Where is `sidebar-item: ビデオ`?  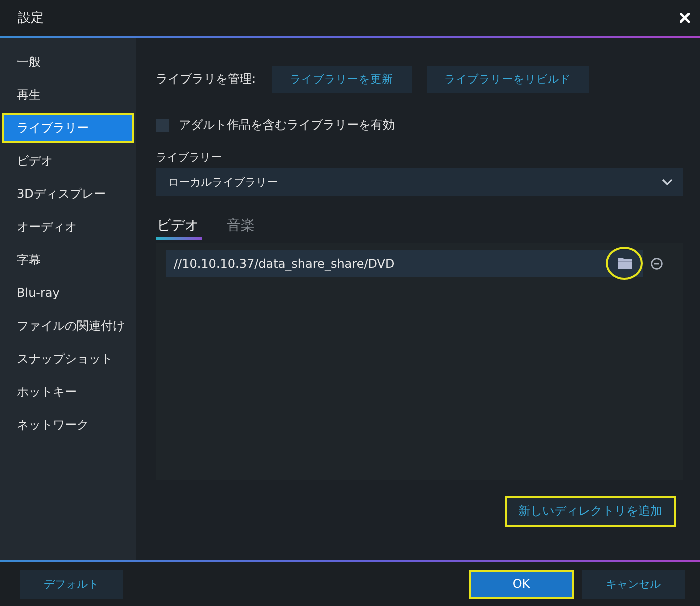
sidebar-item: ビデオ is located at coordinates (68, 161).